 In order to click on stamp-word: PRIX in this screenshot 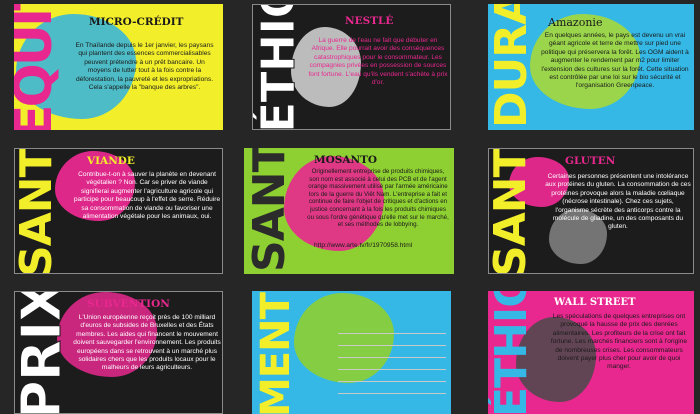, I will do `click(44, 352)`.